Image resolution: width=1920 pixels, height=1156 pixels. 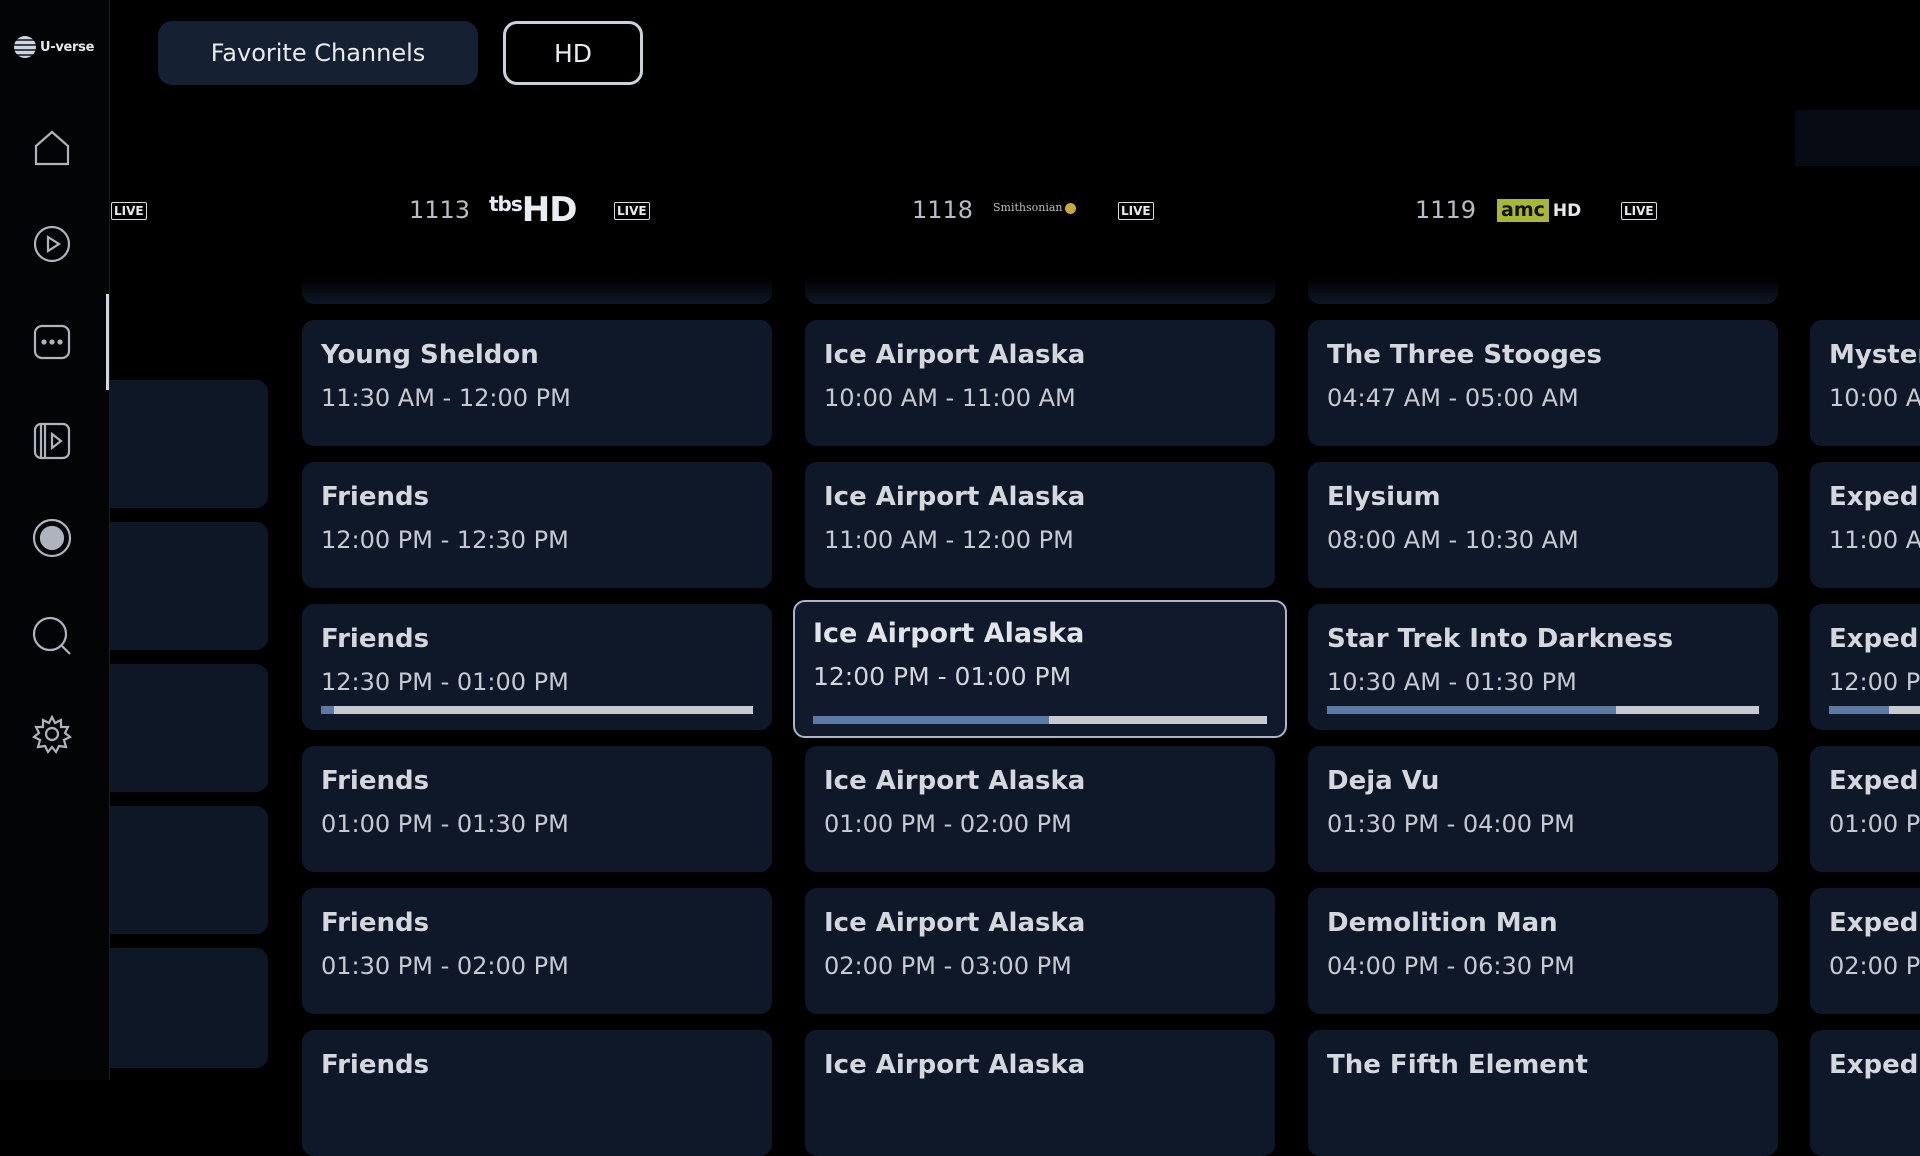 I want to click on smithsonian-channel-logo: Smithsonian, so click(x=1034, y=207).